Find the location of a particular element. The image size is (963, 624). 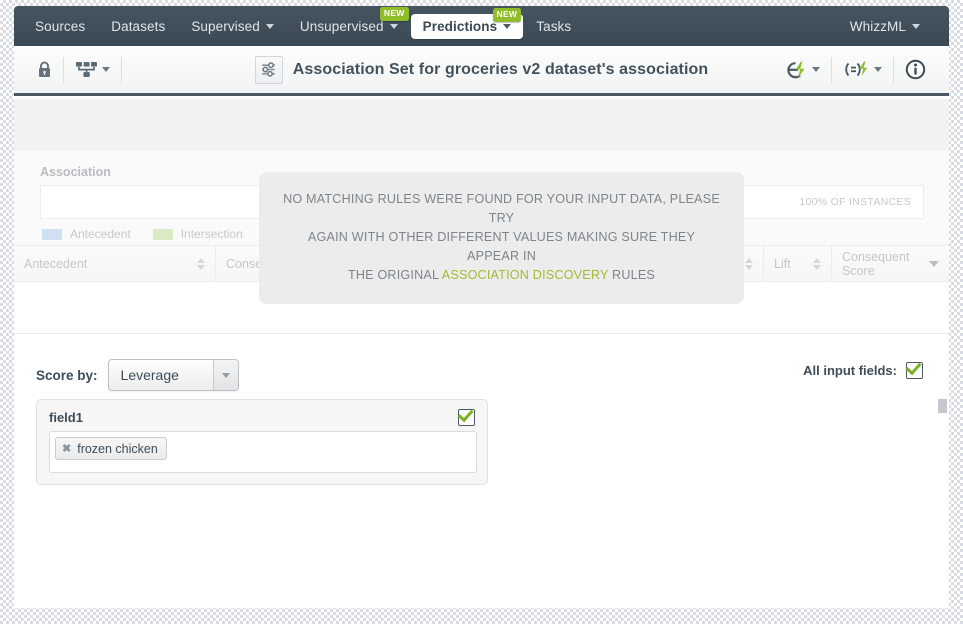

nav-label: Sources is located at coordinates (60, 26).